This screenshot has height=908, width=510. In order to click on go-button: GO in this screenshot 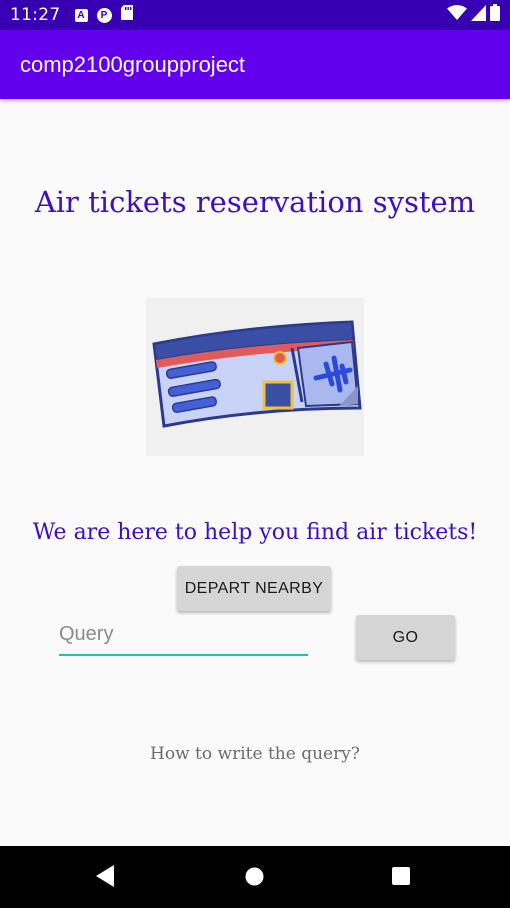, I will do `click(405, 637)`.